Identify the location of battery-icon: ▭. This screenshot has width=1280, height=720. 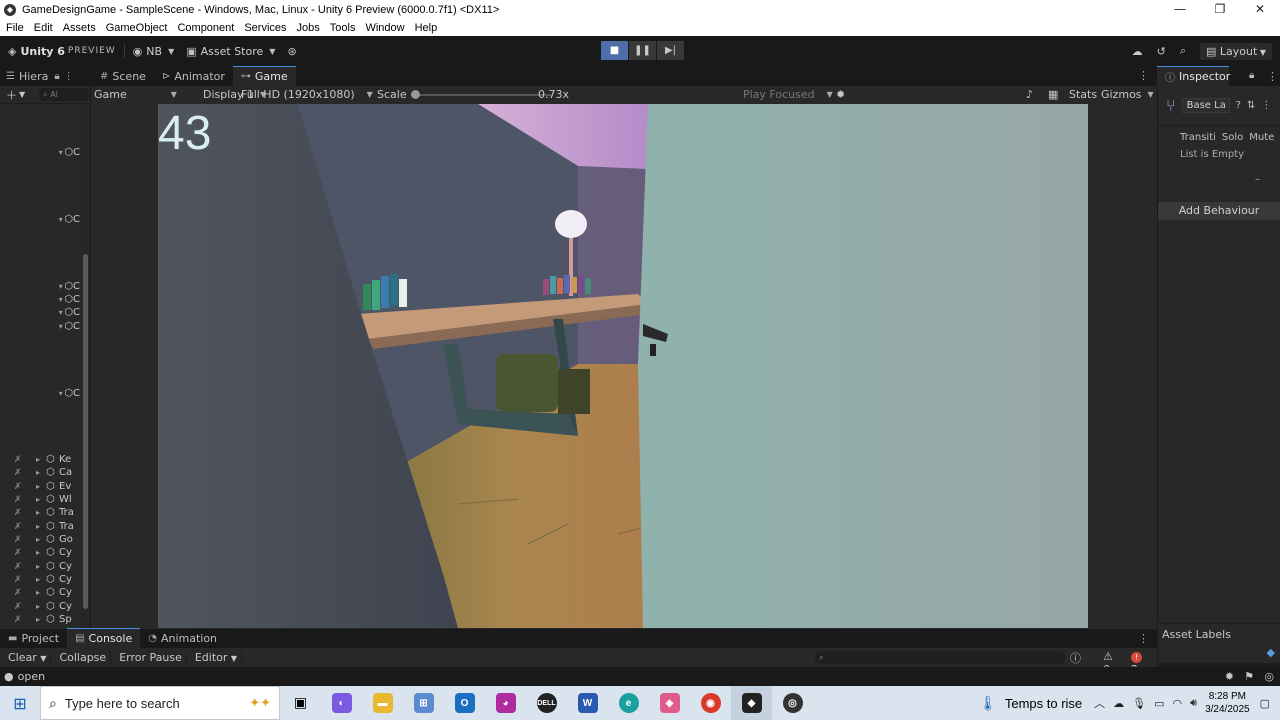
(1159, 703).